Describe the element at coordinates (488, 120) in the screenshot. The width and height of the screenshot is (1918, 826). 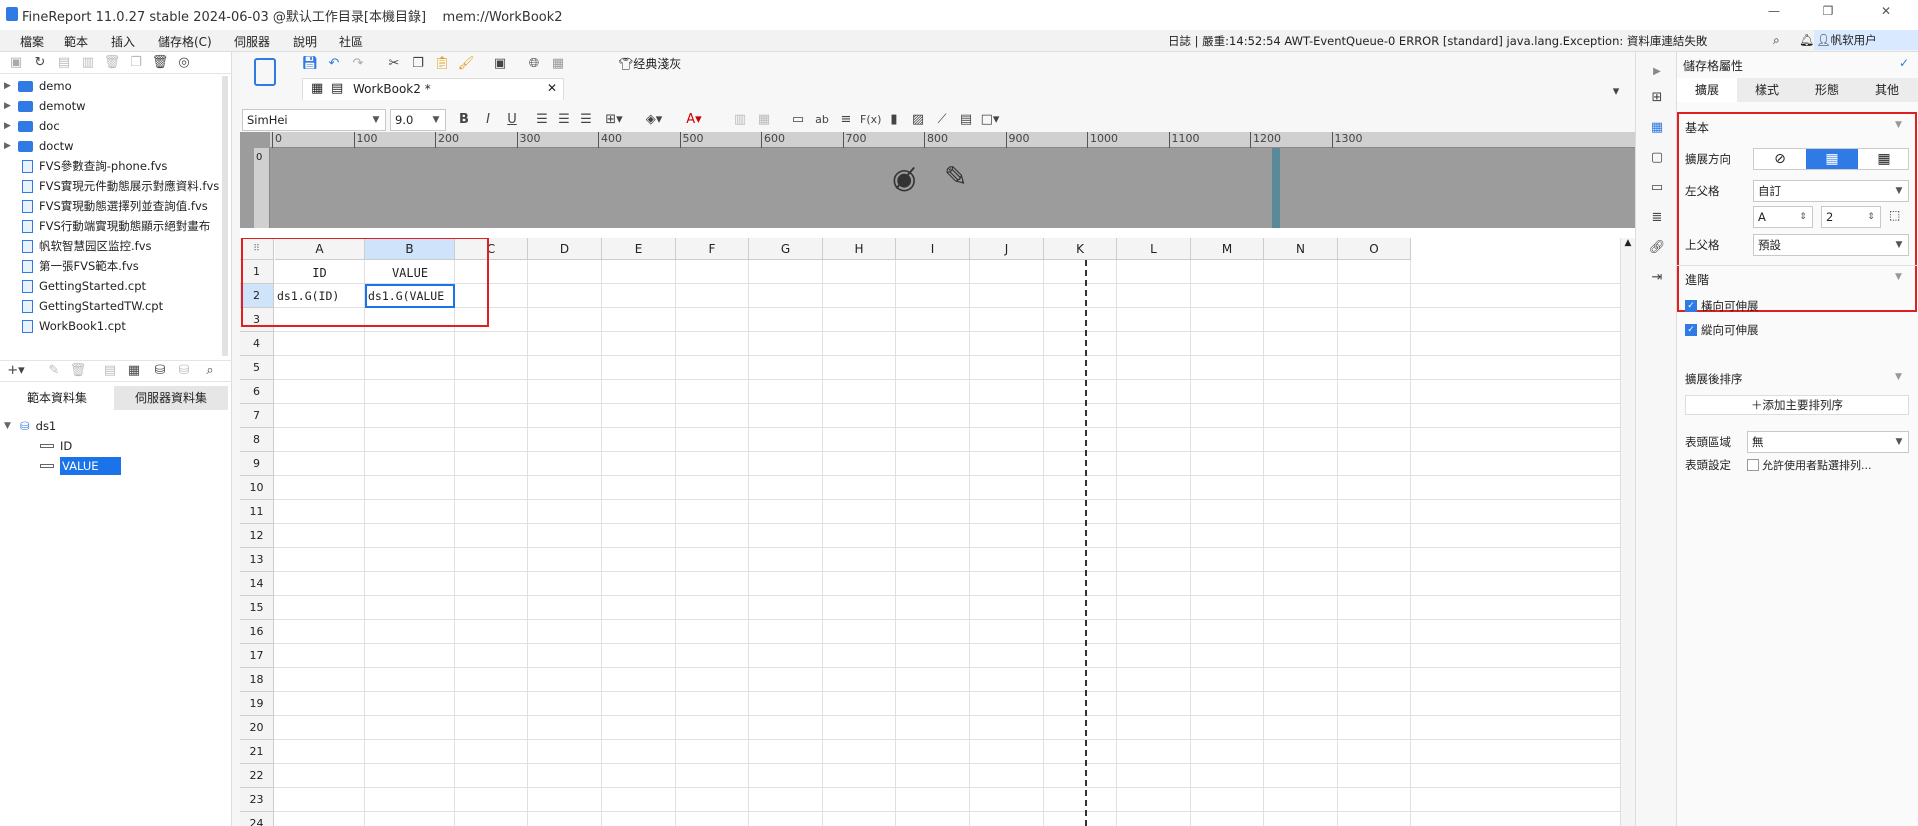
I see `italic-icon: I` at that location.